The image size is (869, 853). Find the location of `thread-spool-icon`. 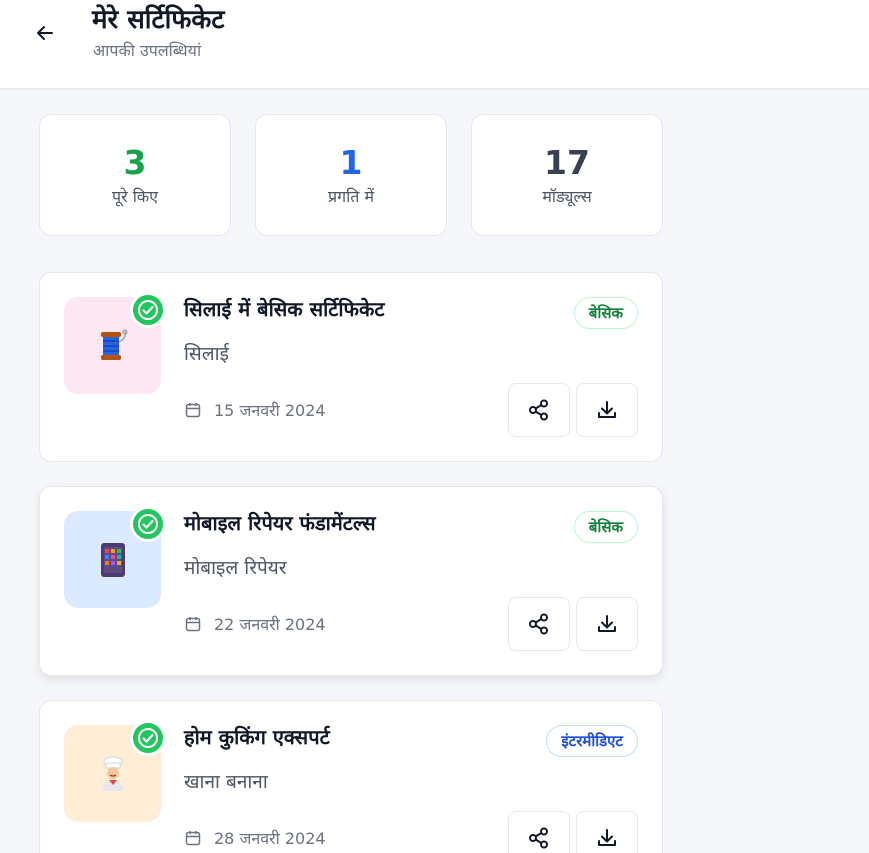

thread-spool-icon is located at coordinates (114, 344).